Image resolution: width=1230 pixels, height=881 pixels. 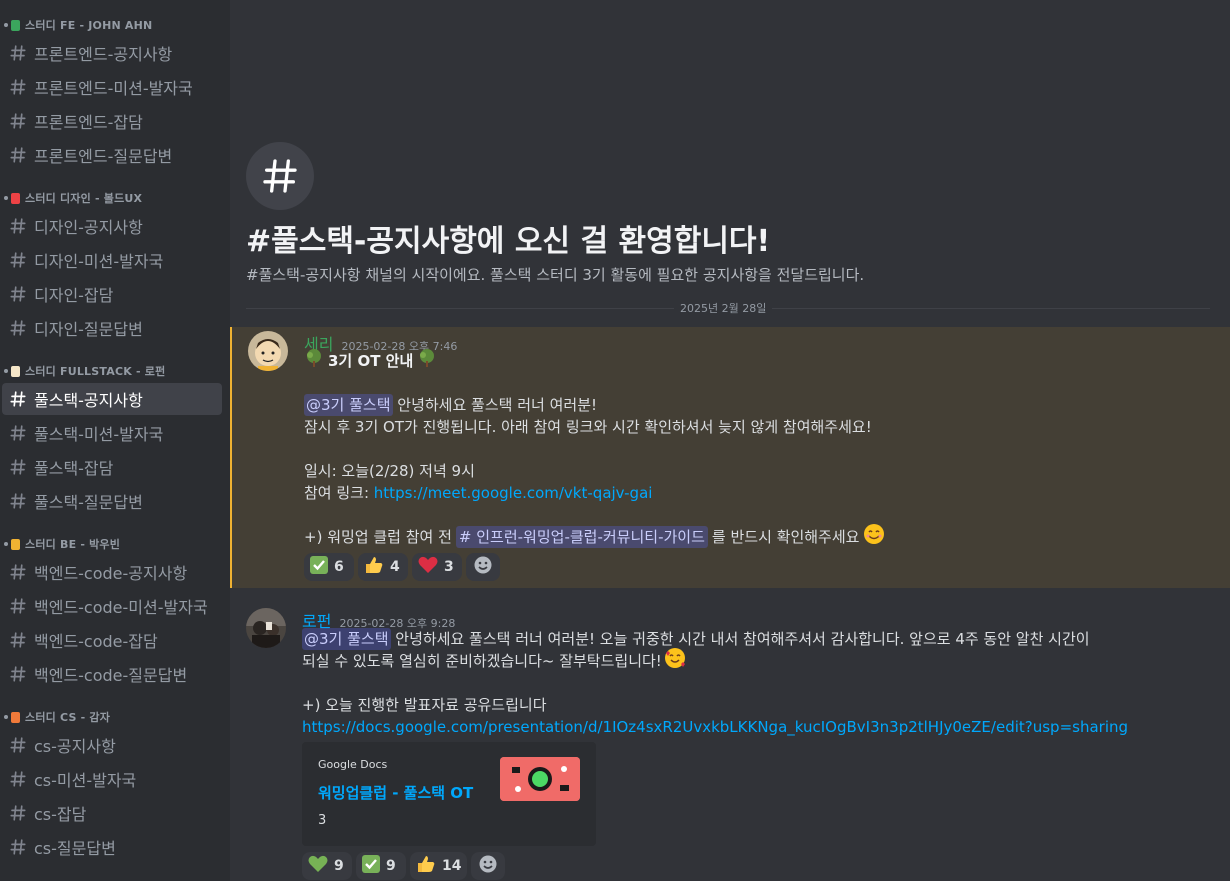 I want to click on channel-item: cs-질문답변, so click(x=112, y=847).